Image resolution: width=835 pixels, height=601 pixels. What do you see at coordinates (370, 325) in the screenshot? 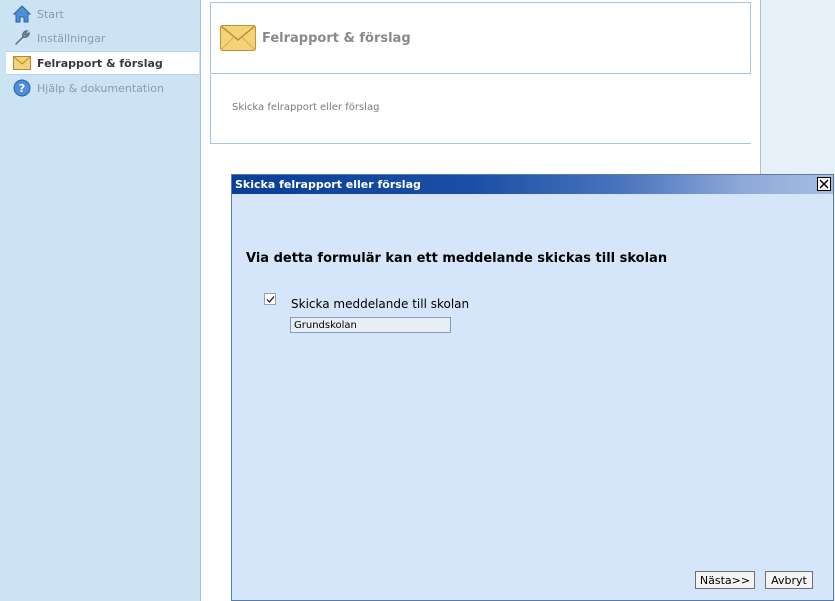
I see `school-field: Grundskolan` at bounding box center [370, 325].